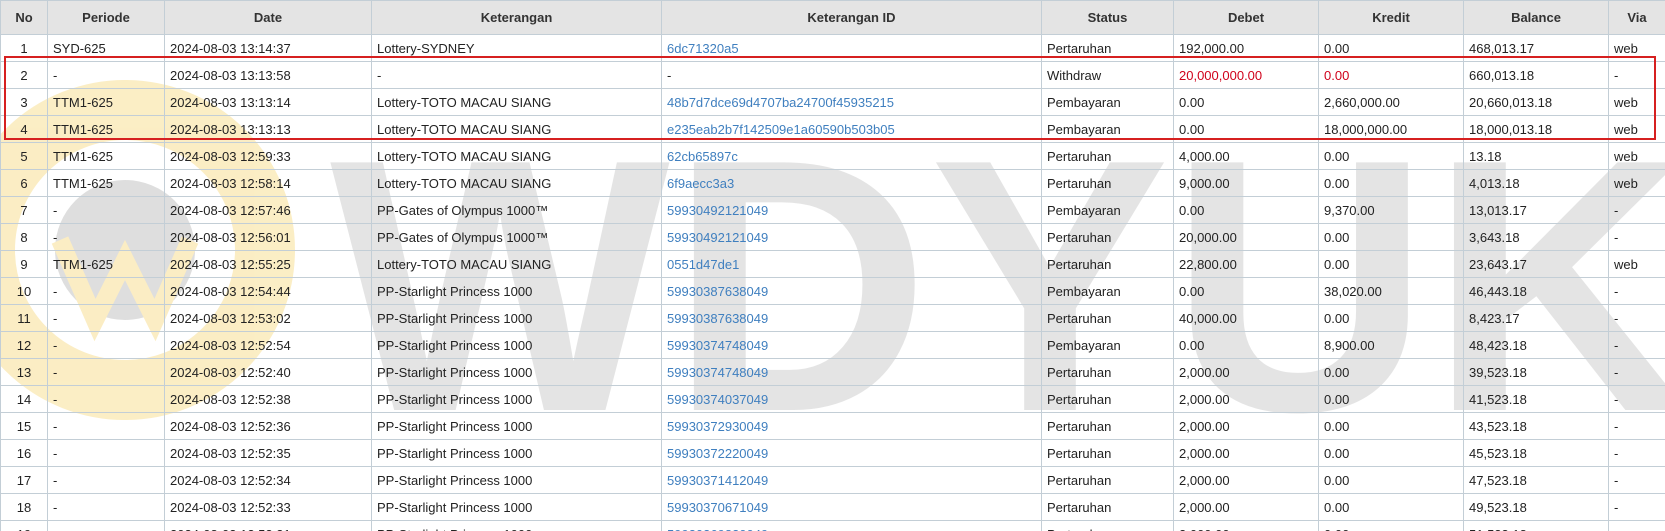  I want to click on cell-debet: 4,000.00, so click(1246, 156).